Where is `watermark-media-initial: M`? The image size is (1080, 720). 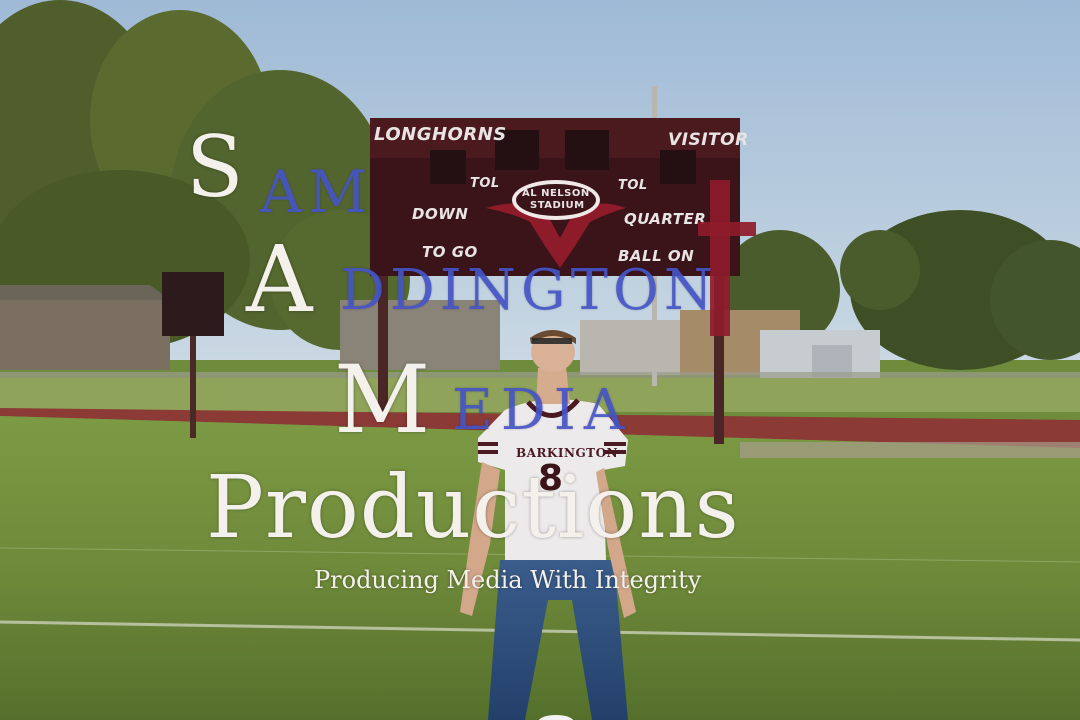 watermark-media-initial: M is located at coordinates (382, 400).